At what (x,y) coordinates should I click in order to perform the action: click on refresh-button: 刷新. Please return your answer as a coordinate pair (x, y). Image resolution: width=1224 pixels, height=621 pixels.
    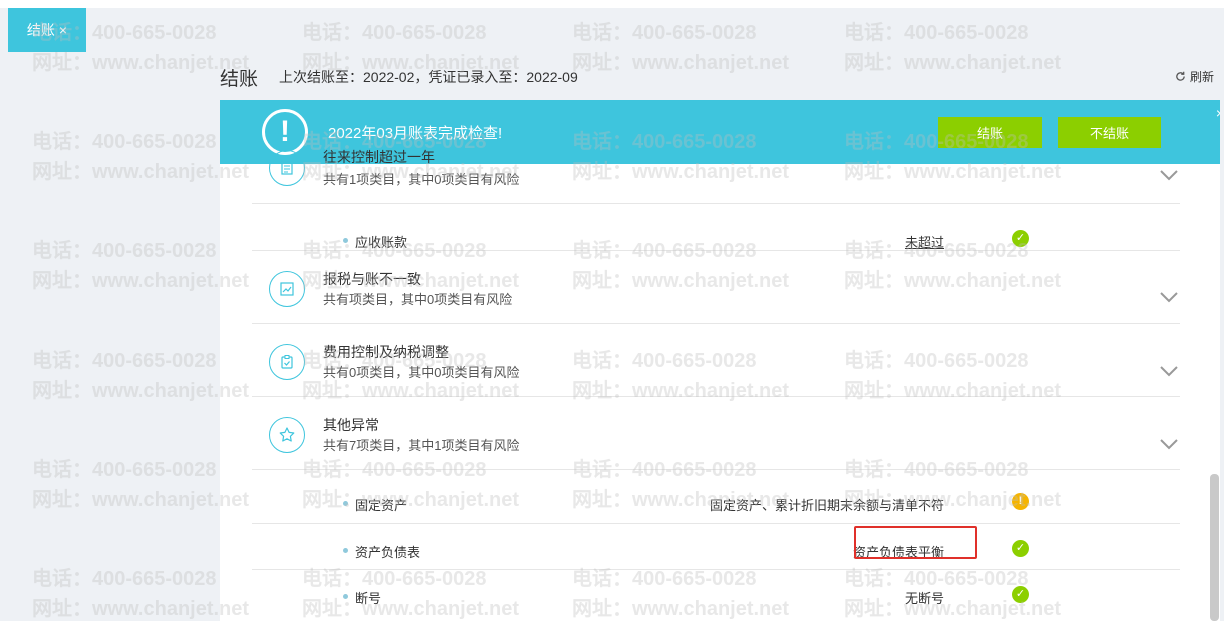
    Looking at the image, I should click on (1194, 76).